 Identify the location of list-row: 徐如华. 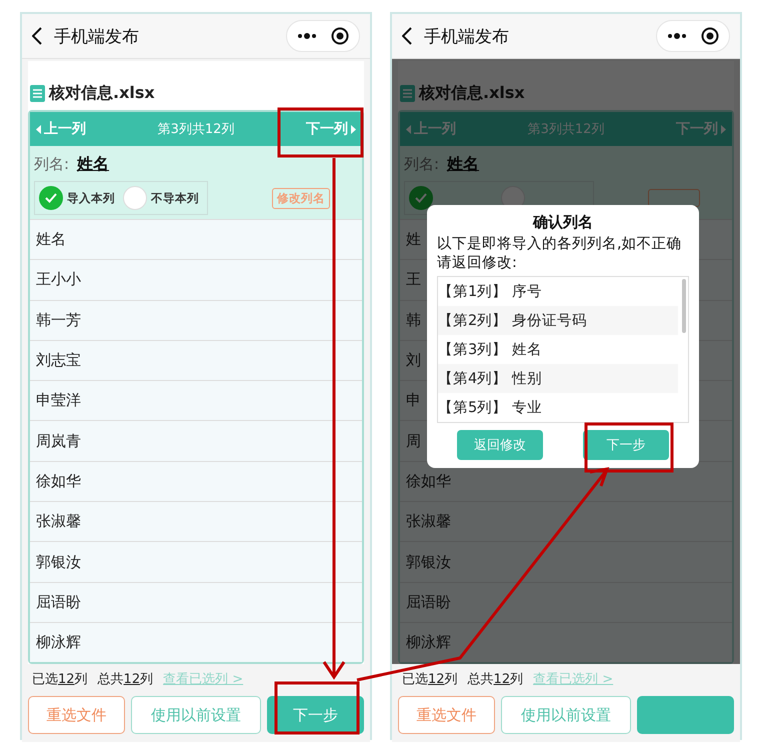
(196, 481).